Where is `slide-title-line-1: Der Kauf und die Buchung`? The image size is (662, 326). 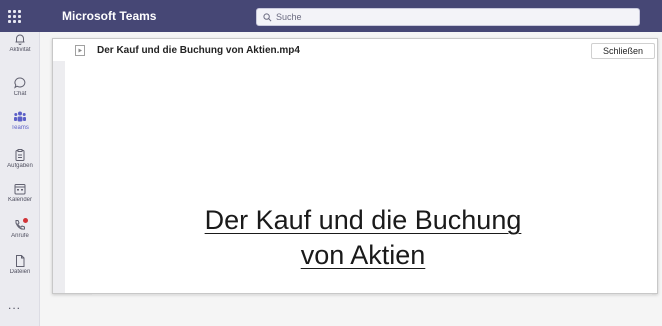 slide-title-line-1: Der Kauf und die Buchung is located at coordinates (363, 220).